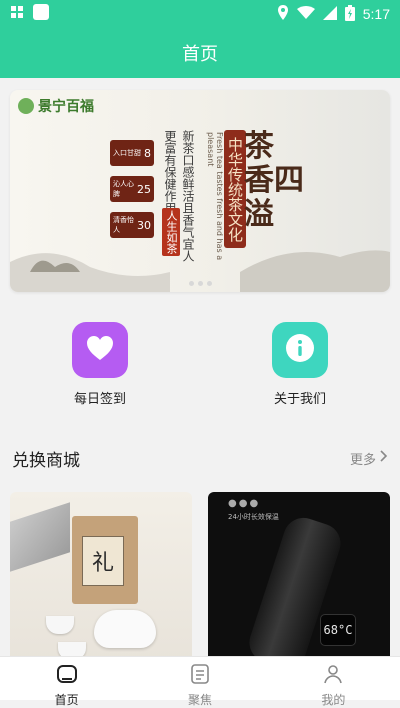 The image size is (400, 708). What do you see at coordinates (384, 458) in the screenshot?
I see `chevron-right-icon` at bounding box center [384, 458].